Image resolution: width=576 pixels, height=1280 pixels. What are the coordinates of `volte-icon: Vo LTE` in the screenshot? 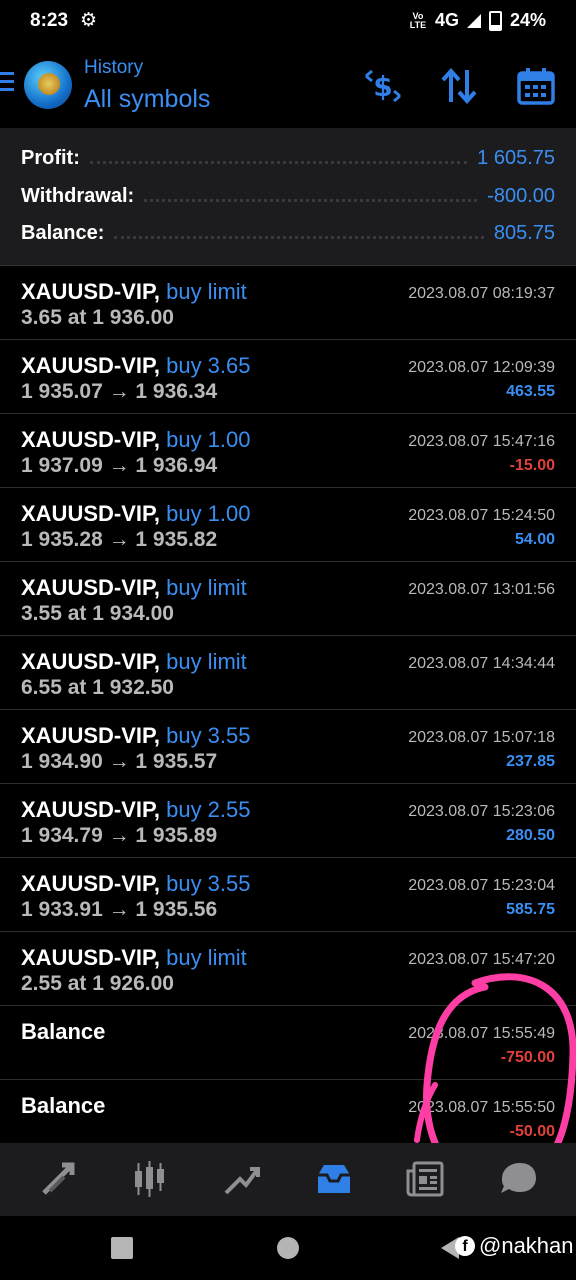 It's located at (418, 20).